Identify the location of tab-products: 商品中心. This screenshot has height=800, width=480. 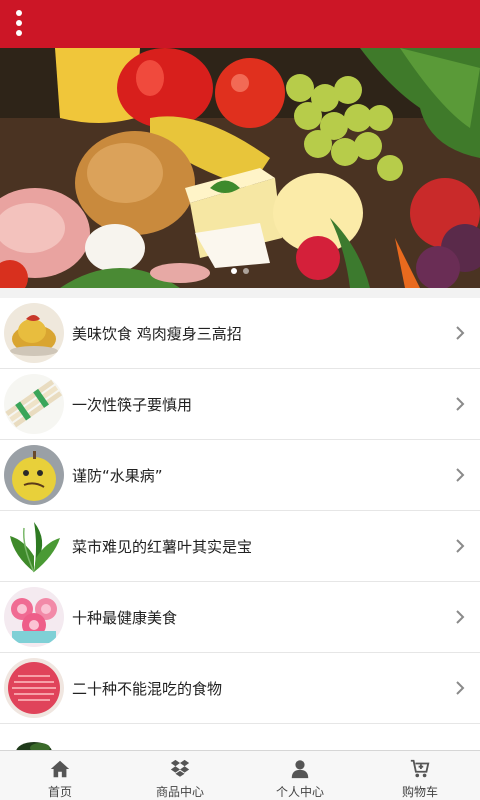
(180, 775).